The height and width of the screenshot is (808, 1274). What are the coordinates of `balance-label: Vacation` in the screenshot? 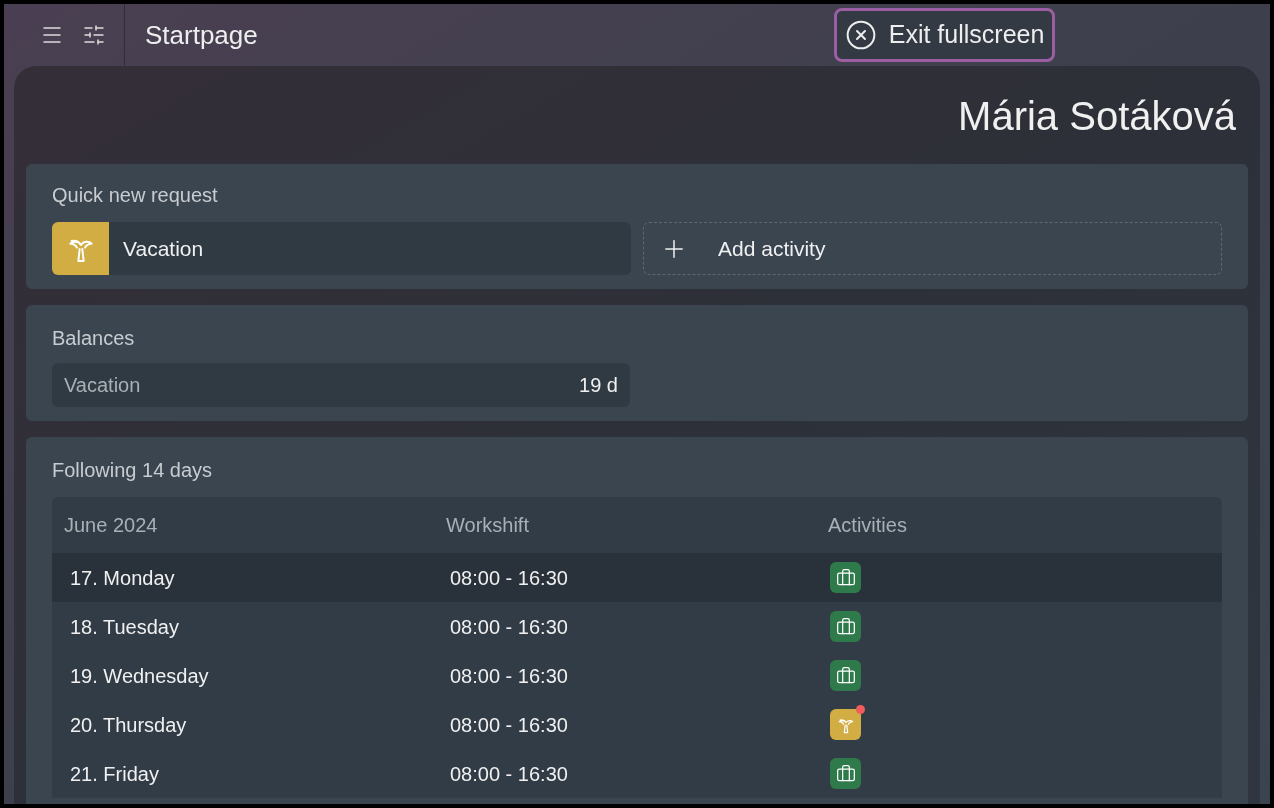 It's located at (102, 385).